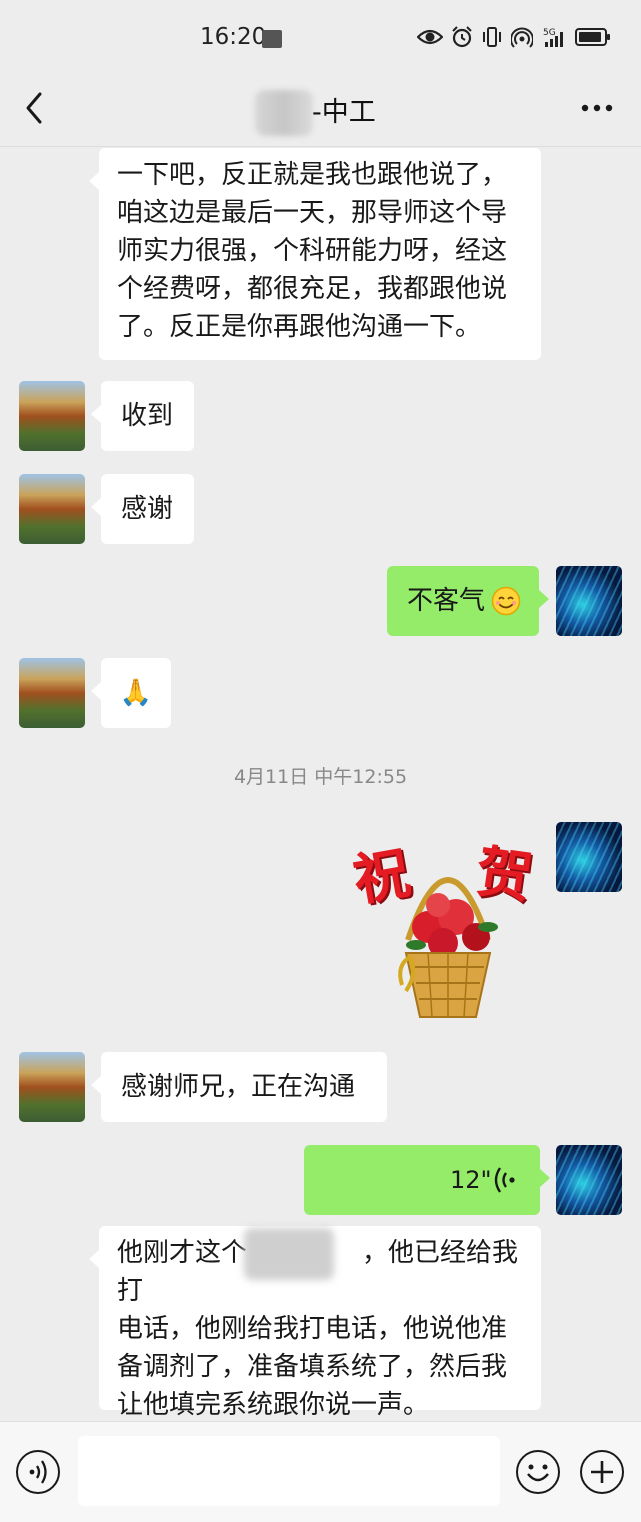  Describe the element at coordinates (320, 39) in the screenshot. I see `status-bar: 16:20 5G` at that location.